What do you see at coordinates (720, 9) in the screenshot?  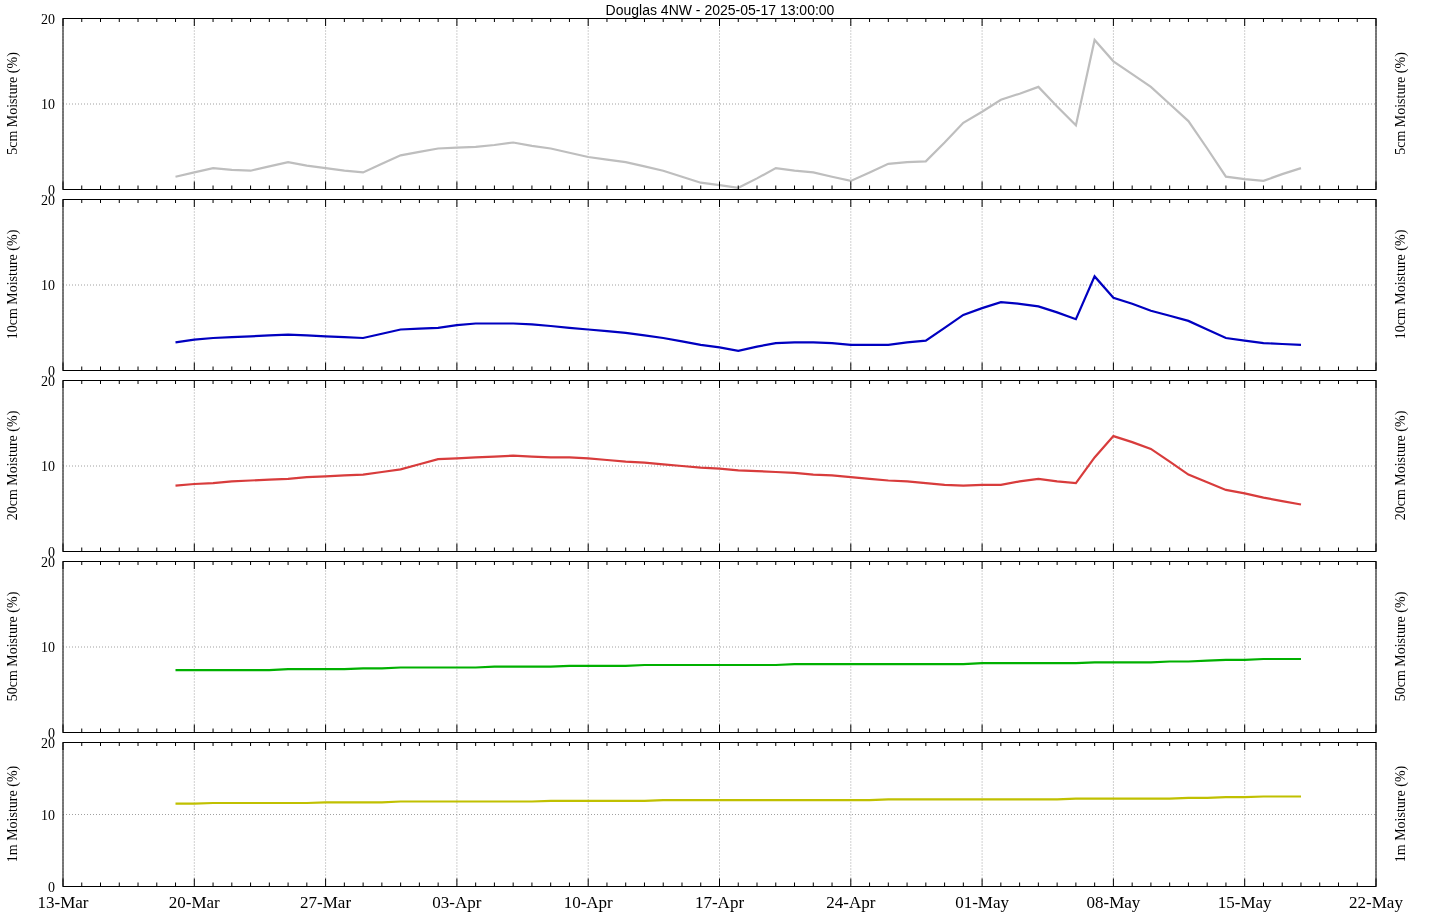 I see `chart-title: Douglas 4NW - 2025-05-17 13:00:00` at bounding box center [720, 9].